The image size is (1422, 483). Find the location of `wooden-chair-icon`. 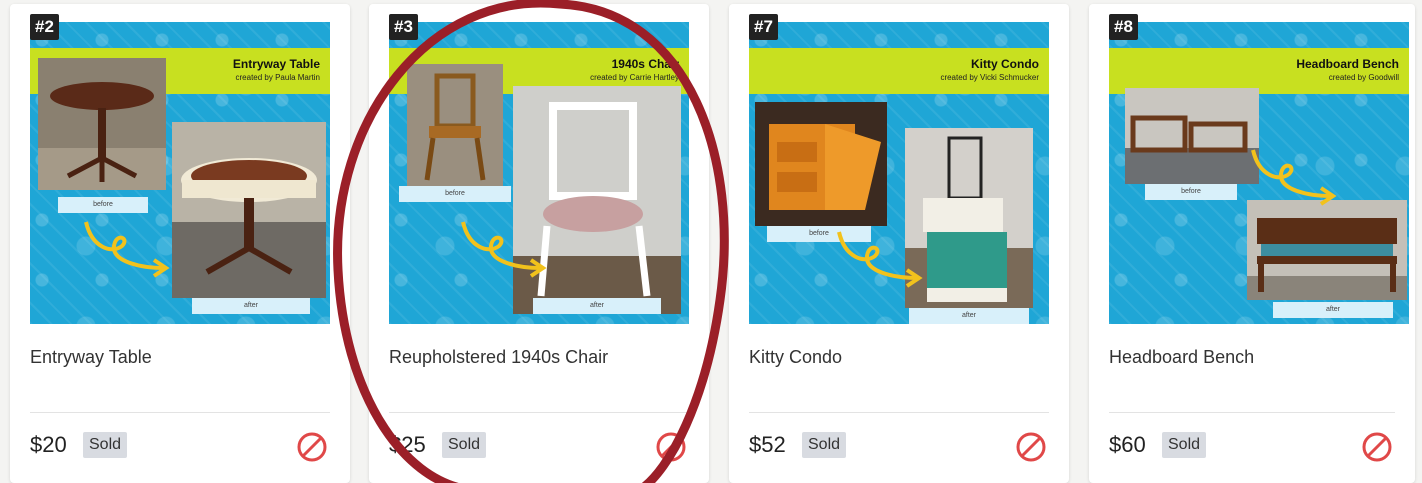

wooden-chair-icon is located at coordinates (455, 127).